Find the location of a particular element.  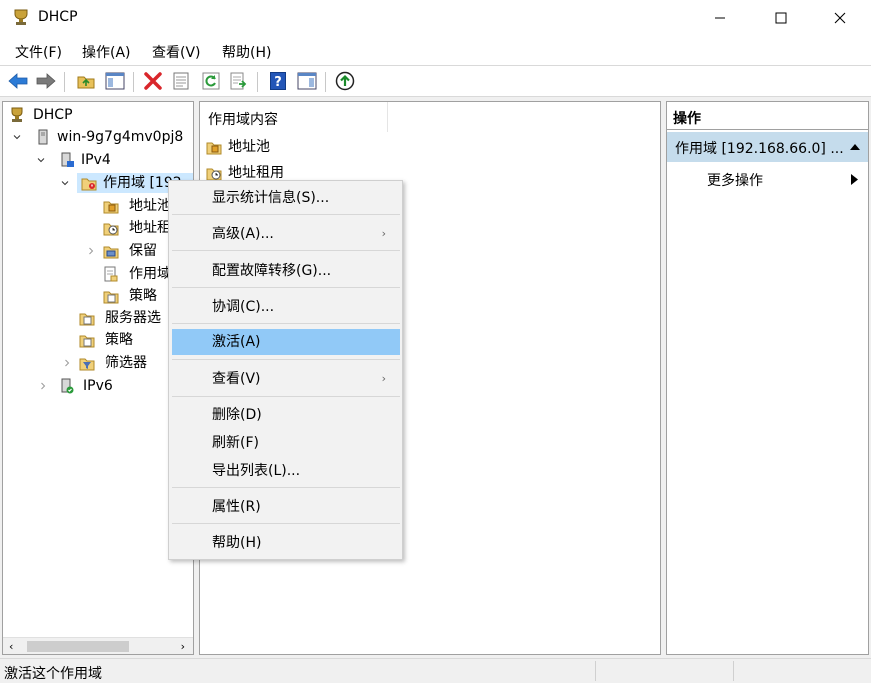

reservations-icon is located at coordinates (111, 252).